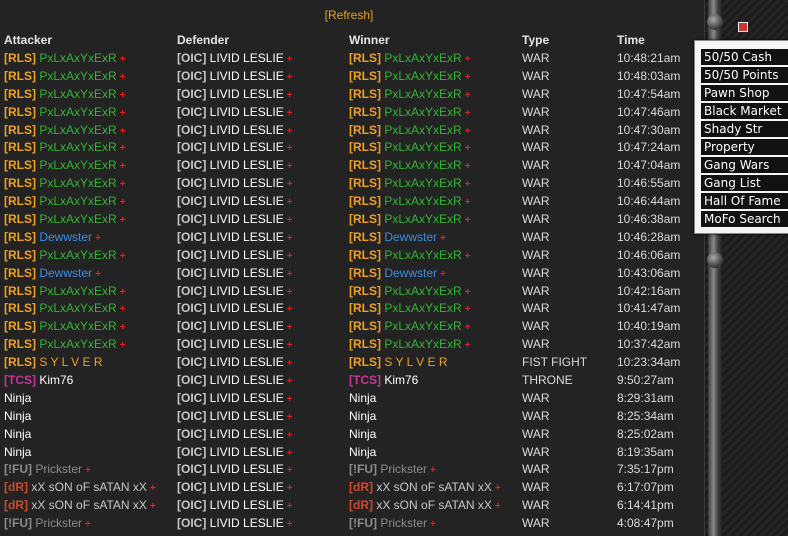 The height and width of the screenshot is (536, 788). I want to click on menu-item-50-50-cash: 50/50 Cash, so click(744, 57).